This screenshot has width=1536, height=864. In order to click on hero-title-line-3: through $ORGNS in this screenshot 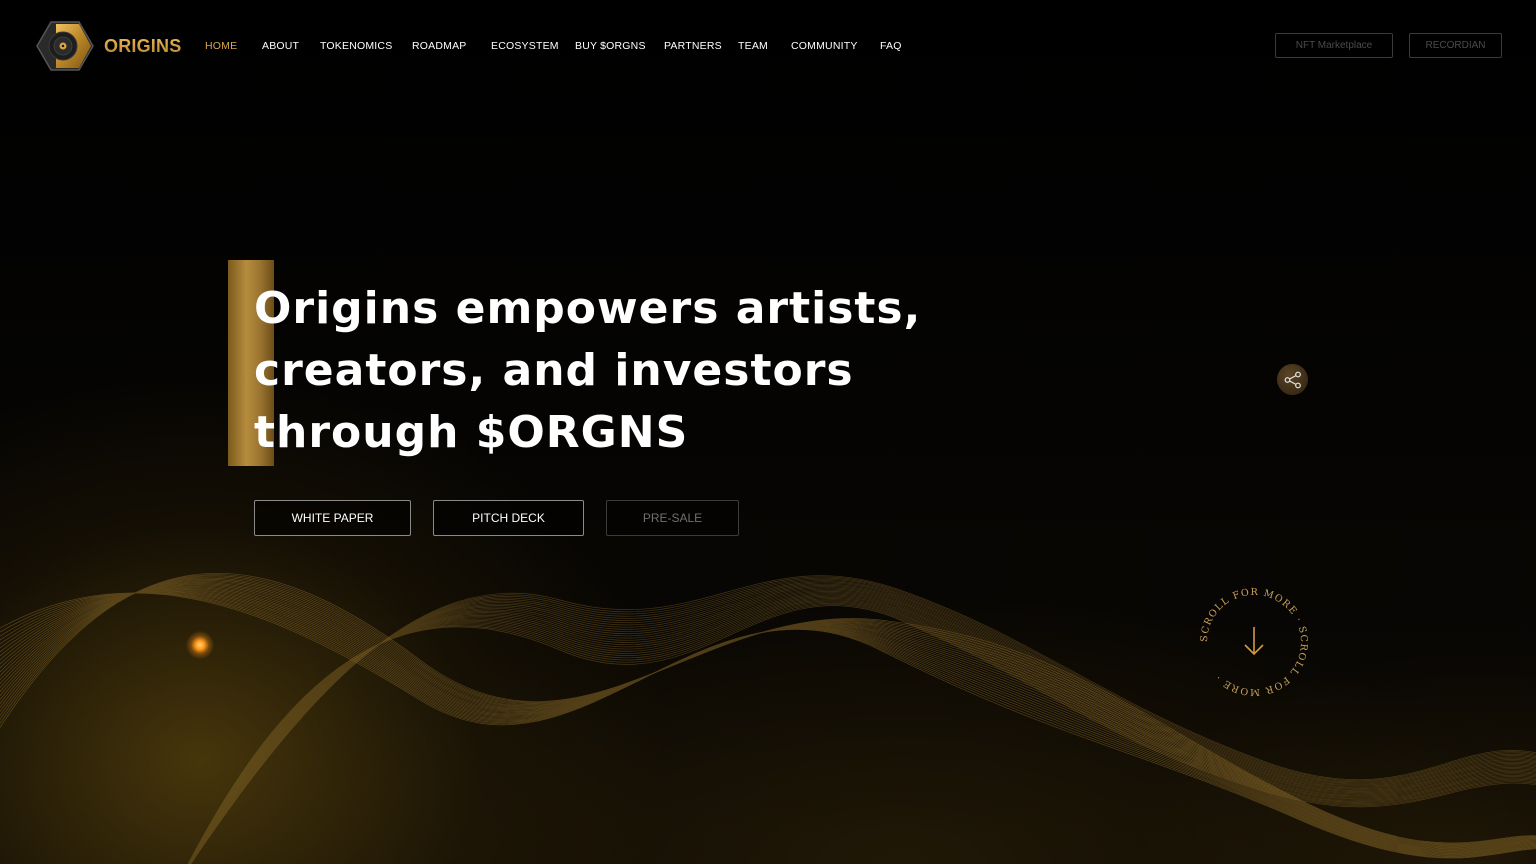, I will do `click(471, 432)`.